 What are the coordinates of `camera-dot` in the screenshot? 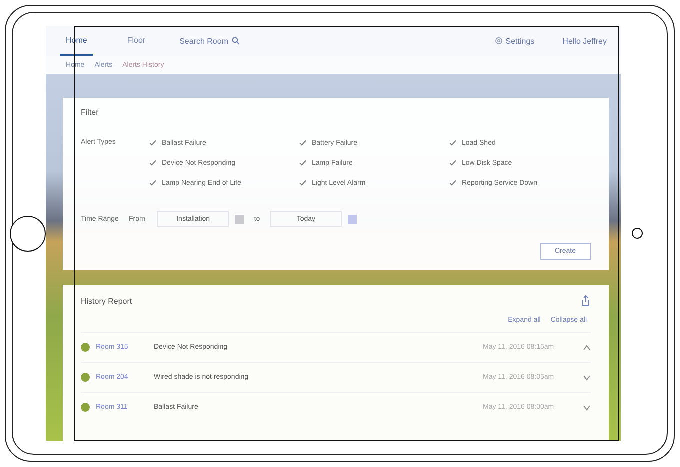 It's located at (637, 233).